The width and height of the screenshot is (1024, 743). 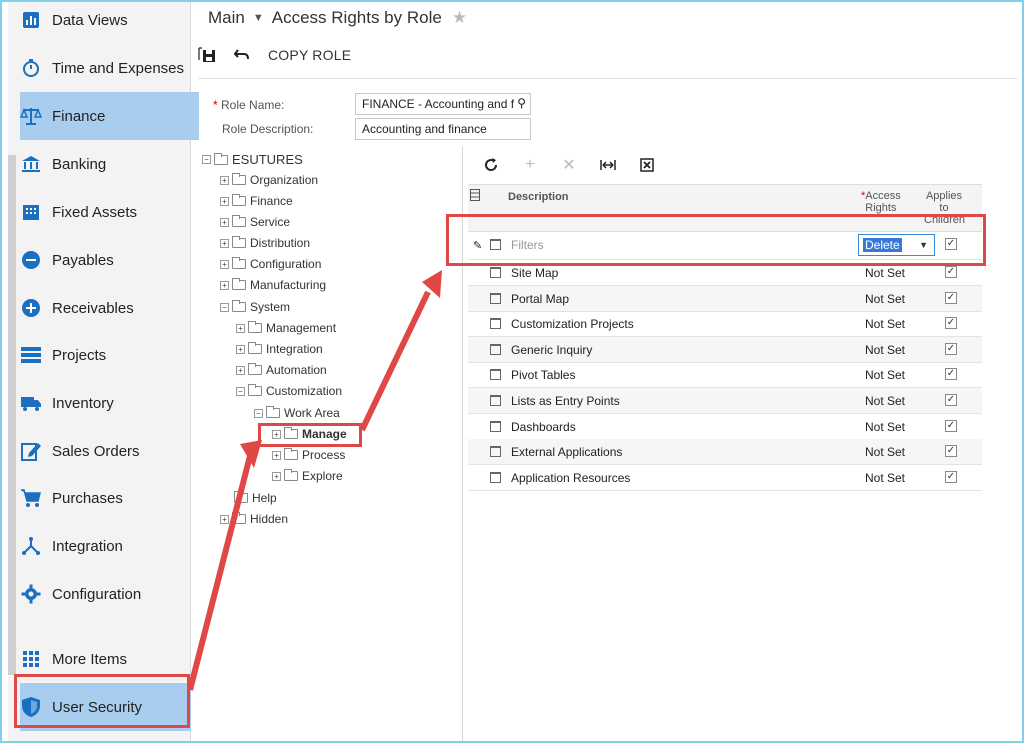 What do you see at coordinates (105, 594) in the screenshot?
I see `sidebar-item-configuration: Configuration` at bounding box center [105, 594].